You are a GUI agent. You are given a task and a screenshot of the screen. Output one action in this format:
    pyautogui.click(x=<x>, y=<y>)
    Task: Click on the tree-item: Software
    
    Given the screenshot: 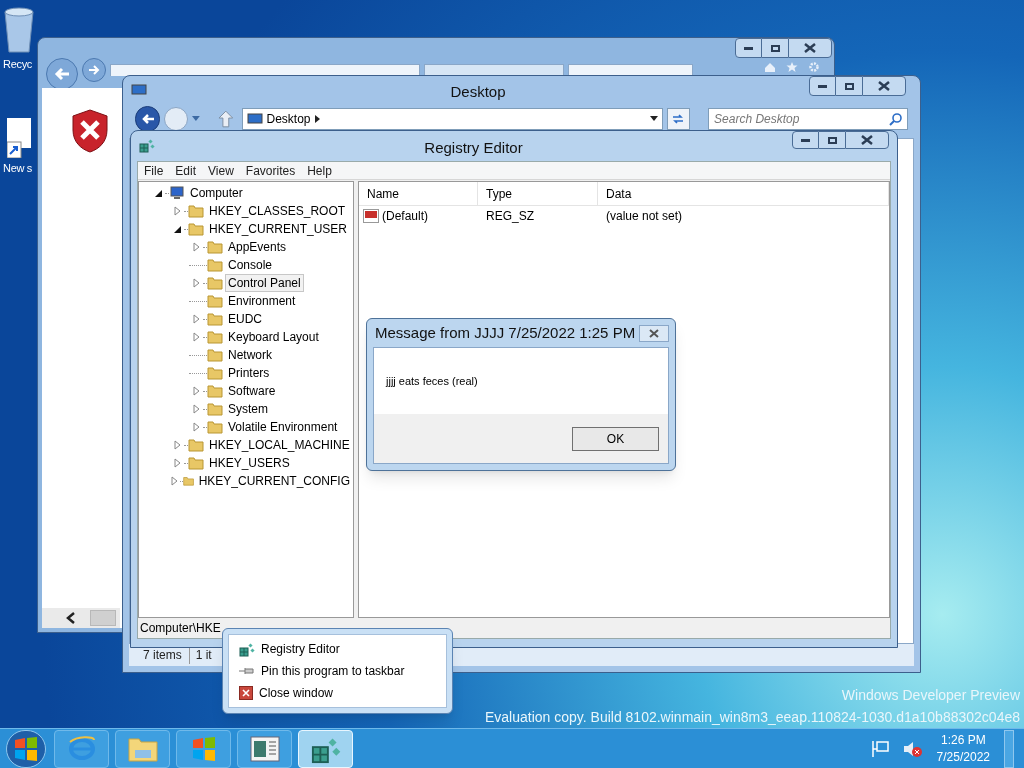 What is the action you would take?
    pyautogui.click(x=252, y=391)
    